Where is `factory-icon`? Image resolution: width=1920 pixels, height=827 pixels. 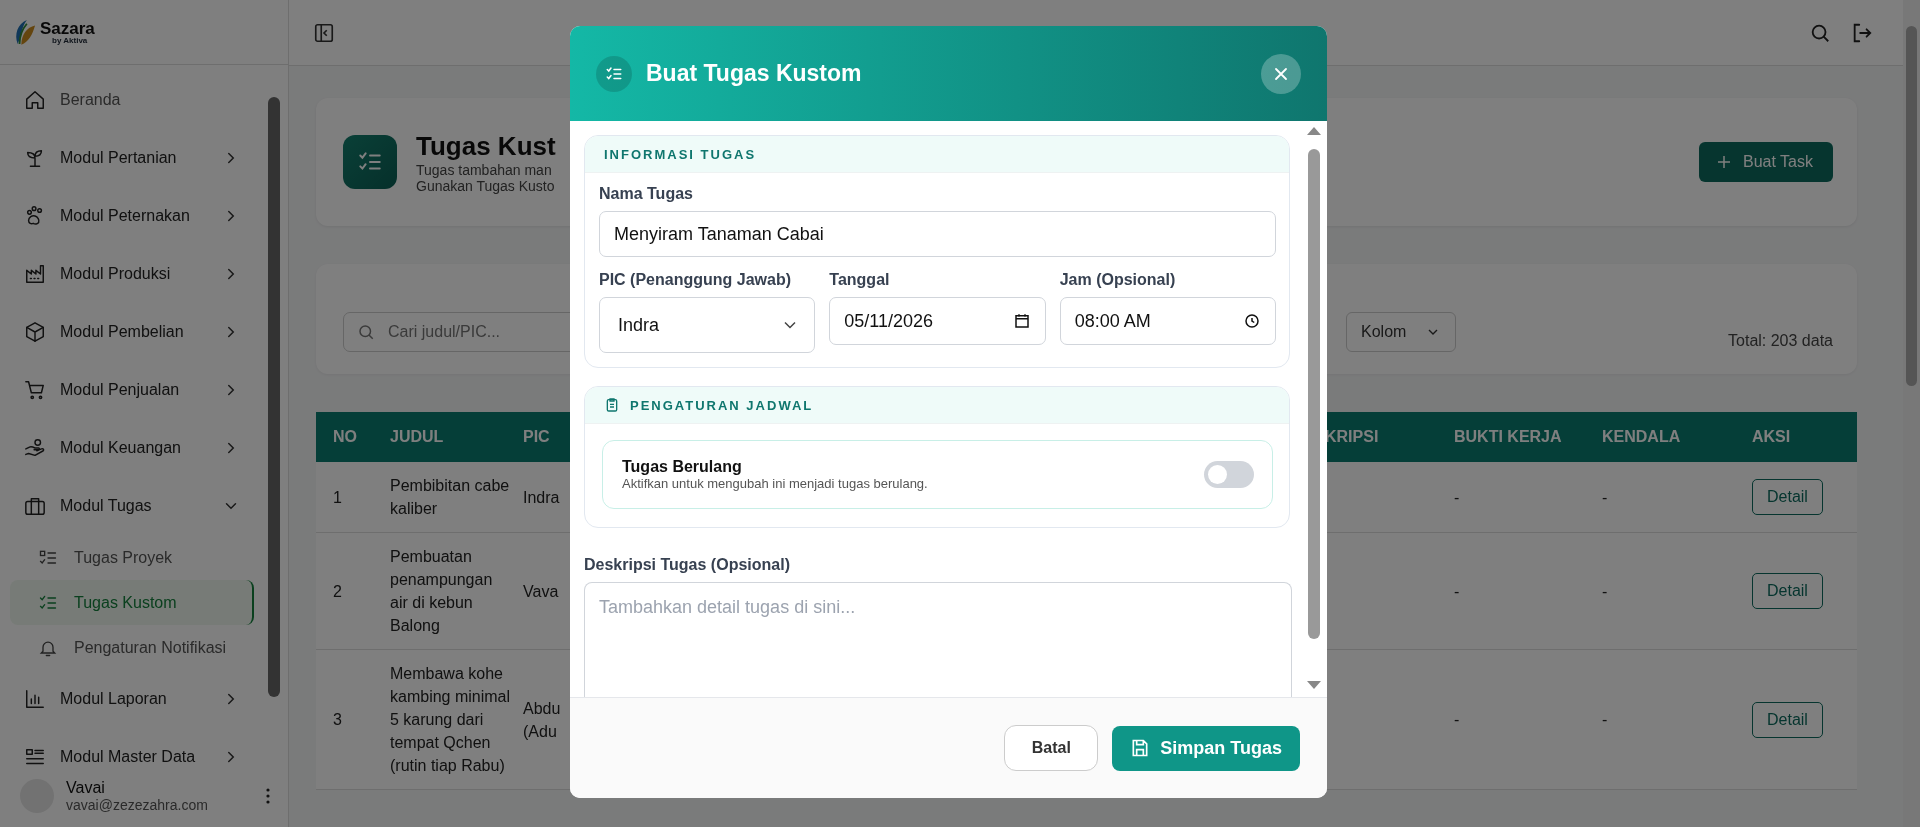 factory-icon is located at coordinates (35, 274).